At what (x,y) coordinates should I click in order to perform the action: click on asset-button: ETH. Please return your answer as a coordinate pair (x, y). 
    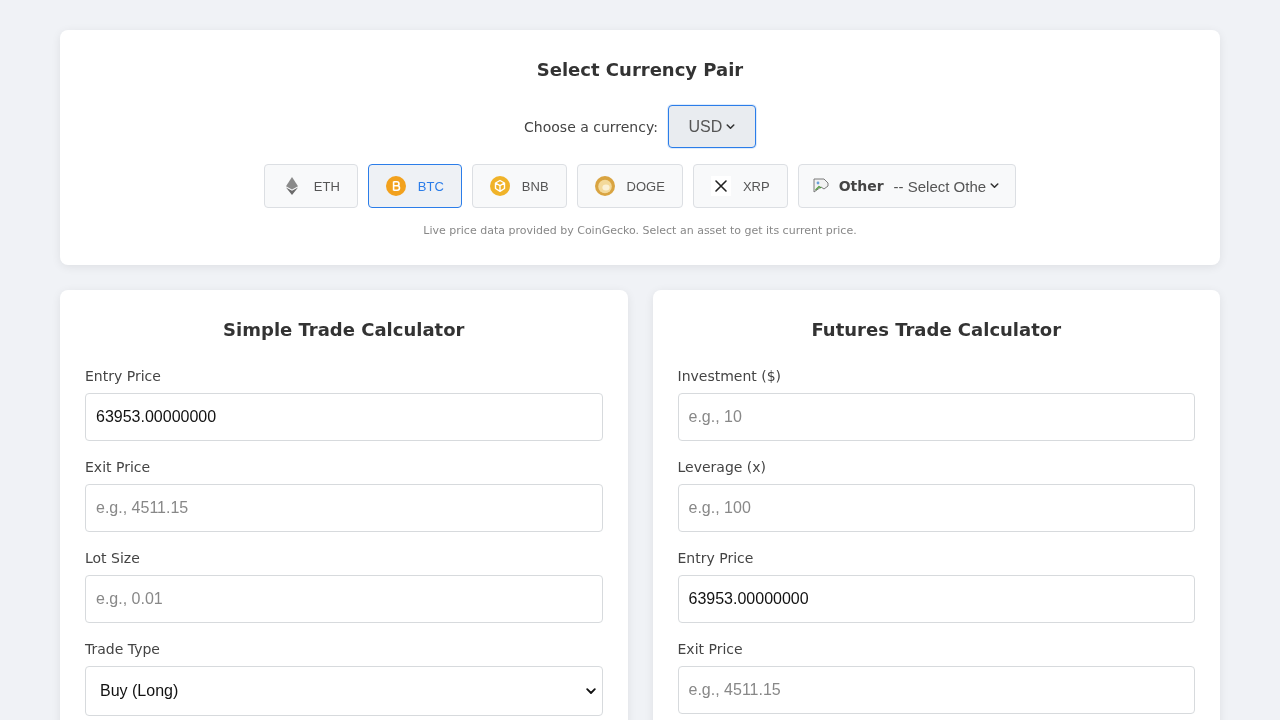
    Looking at the image, I should click on (310, 186).